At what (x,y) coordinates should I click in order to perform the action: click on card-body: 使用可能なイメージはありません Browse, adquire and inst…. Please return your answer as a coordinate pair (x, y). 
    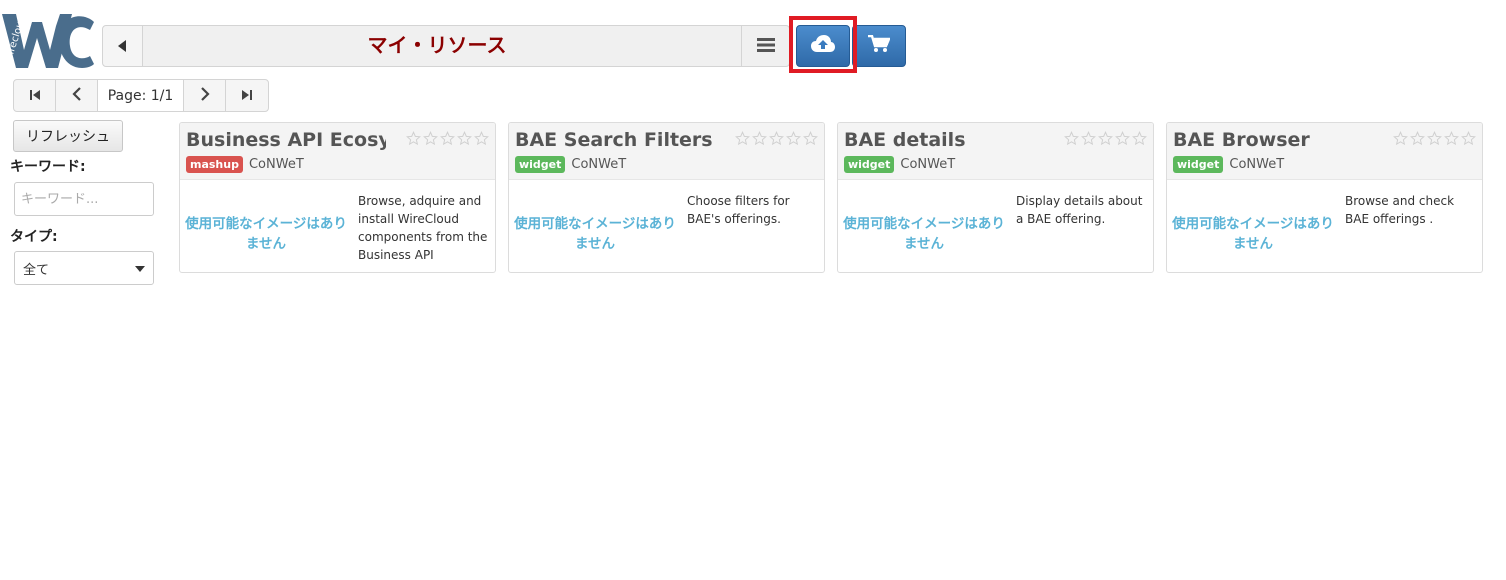
    Looking at the image, I should click on (337, 226).